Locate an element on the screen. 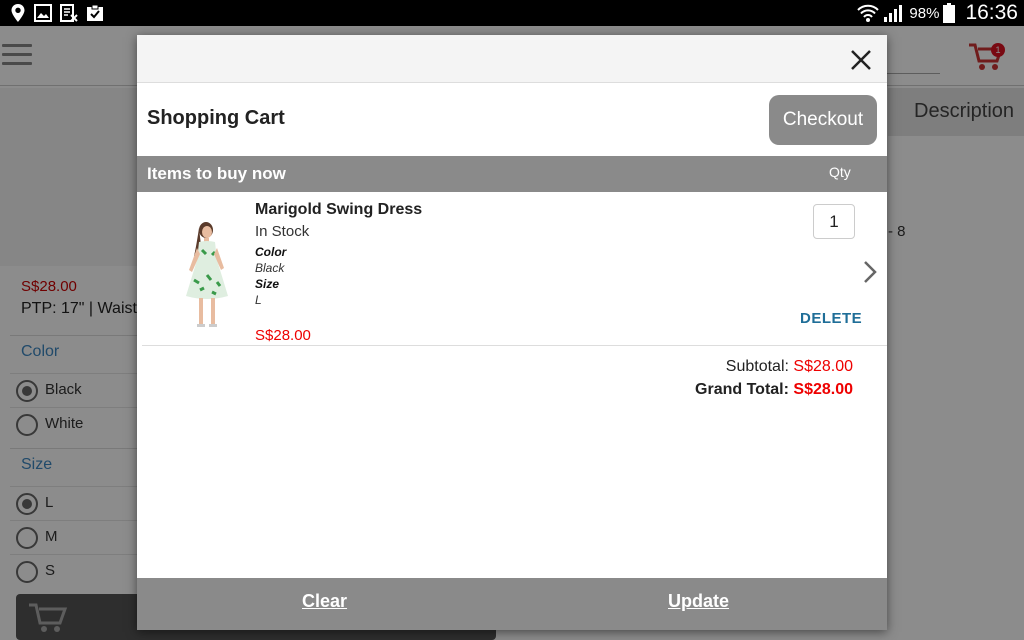  subtotal-value: S$28.00 is located at coordinates (823, 366).